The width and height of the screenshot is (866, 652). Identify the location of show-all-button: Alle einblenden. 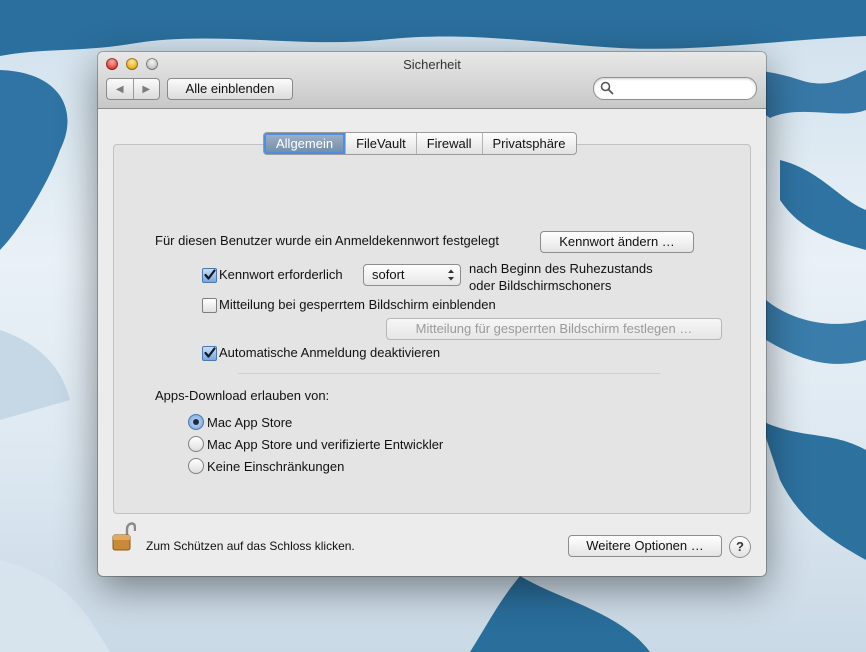
(230, 89).